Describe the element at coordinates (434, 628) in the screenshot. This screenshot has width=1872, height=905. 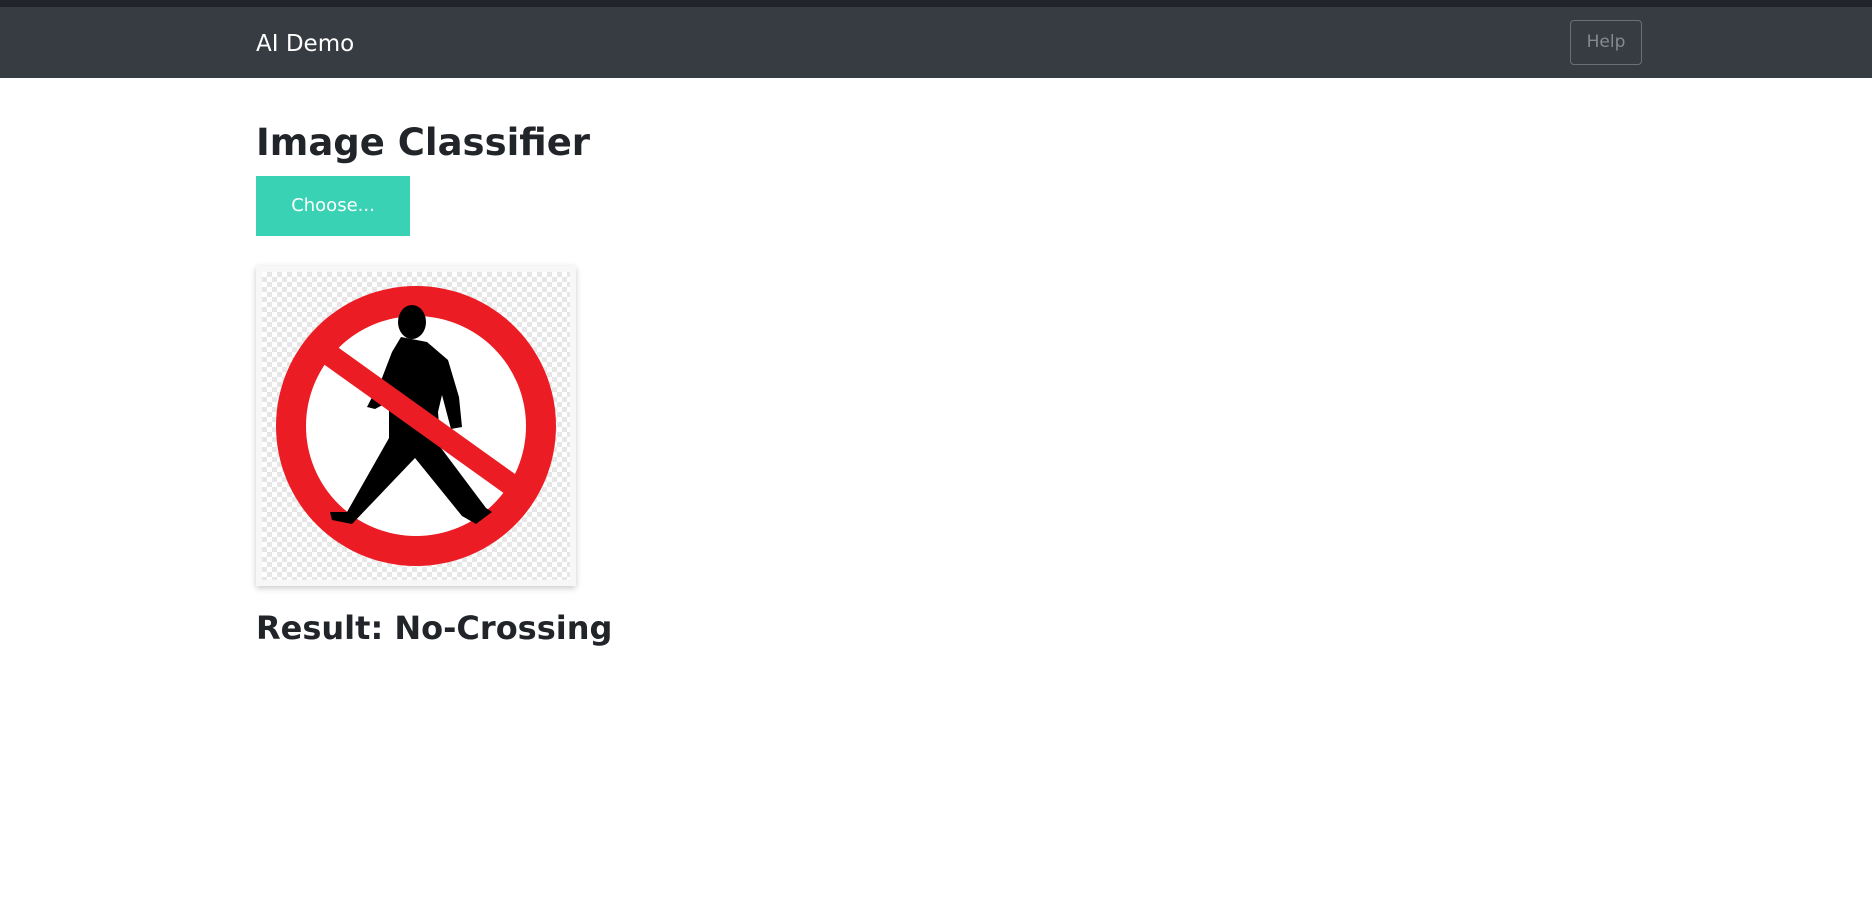
I see `result-text: Result: No-Crossing` at that location.